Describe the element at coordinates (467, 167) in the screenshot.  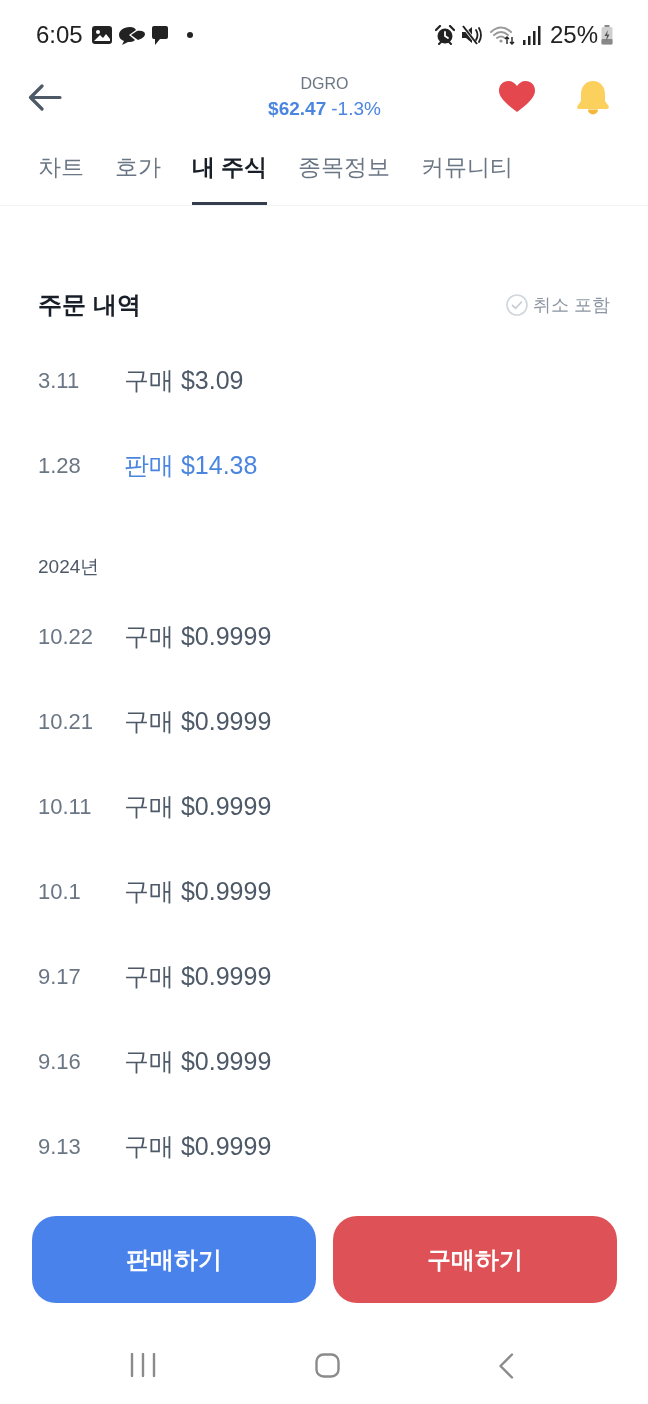
I see `tab: 커뮤니티` at that location.